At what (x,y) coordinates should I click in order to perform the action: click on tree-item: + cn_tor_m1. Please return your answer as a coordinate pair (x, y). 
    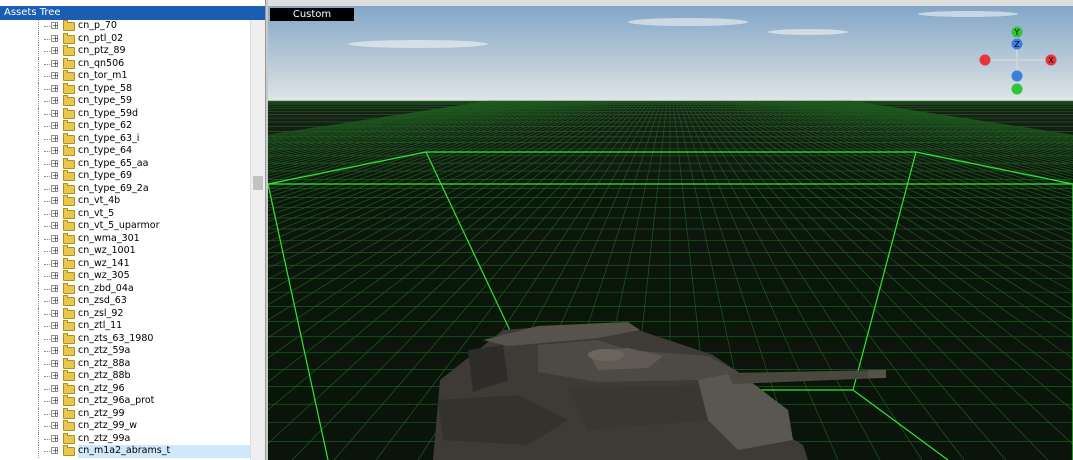
    Looking at the image, I should click on (125, 76).